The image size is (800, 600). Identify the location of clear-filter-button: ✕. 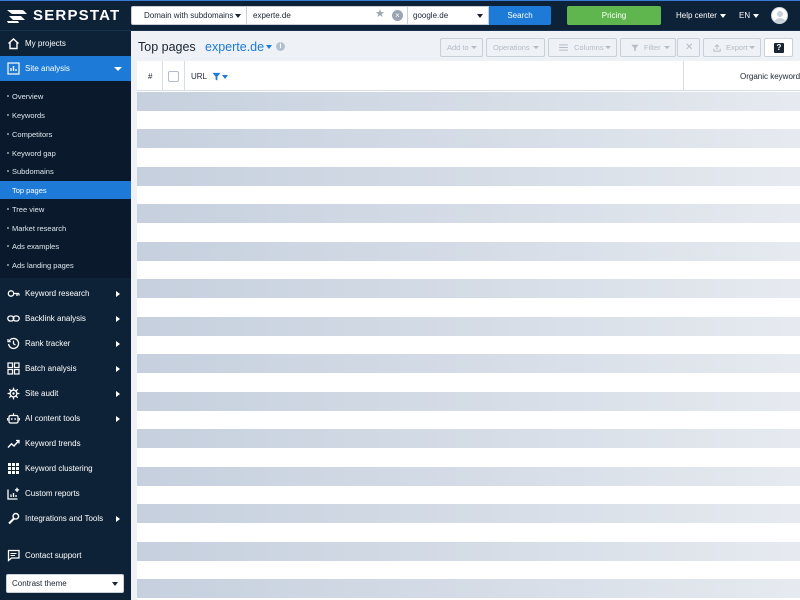
(688, 47).